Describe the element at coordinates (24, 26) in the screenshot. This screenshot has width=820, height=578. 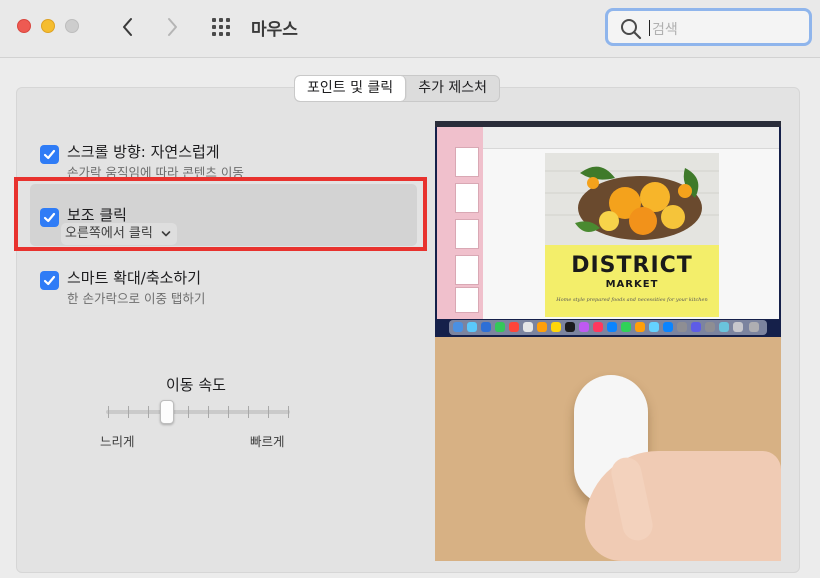
I see `close-window-button` at that location.